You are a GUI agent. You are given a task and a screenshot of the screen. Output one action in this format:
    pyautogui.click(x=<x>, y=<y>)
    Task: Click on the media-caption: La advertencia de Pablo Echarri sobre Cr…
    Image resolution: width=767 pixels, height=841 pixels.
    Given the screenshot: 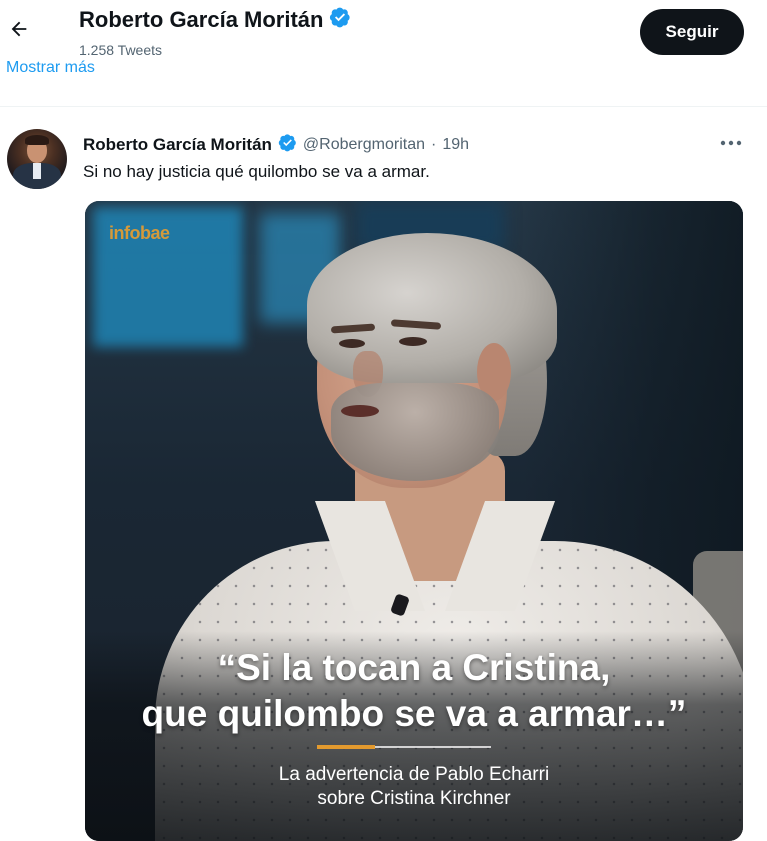 What is the action you would take?
    pyautogui.click(x=414, y=787)
    